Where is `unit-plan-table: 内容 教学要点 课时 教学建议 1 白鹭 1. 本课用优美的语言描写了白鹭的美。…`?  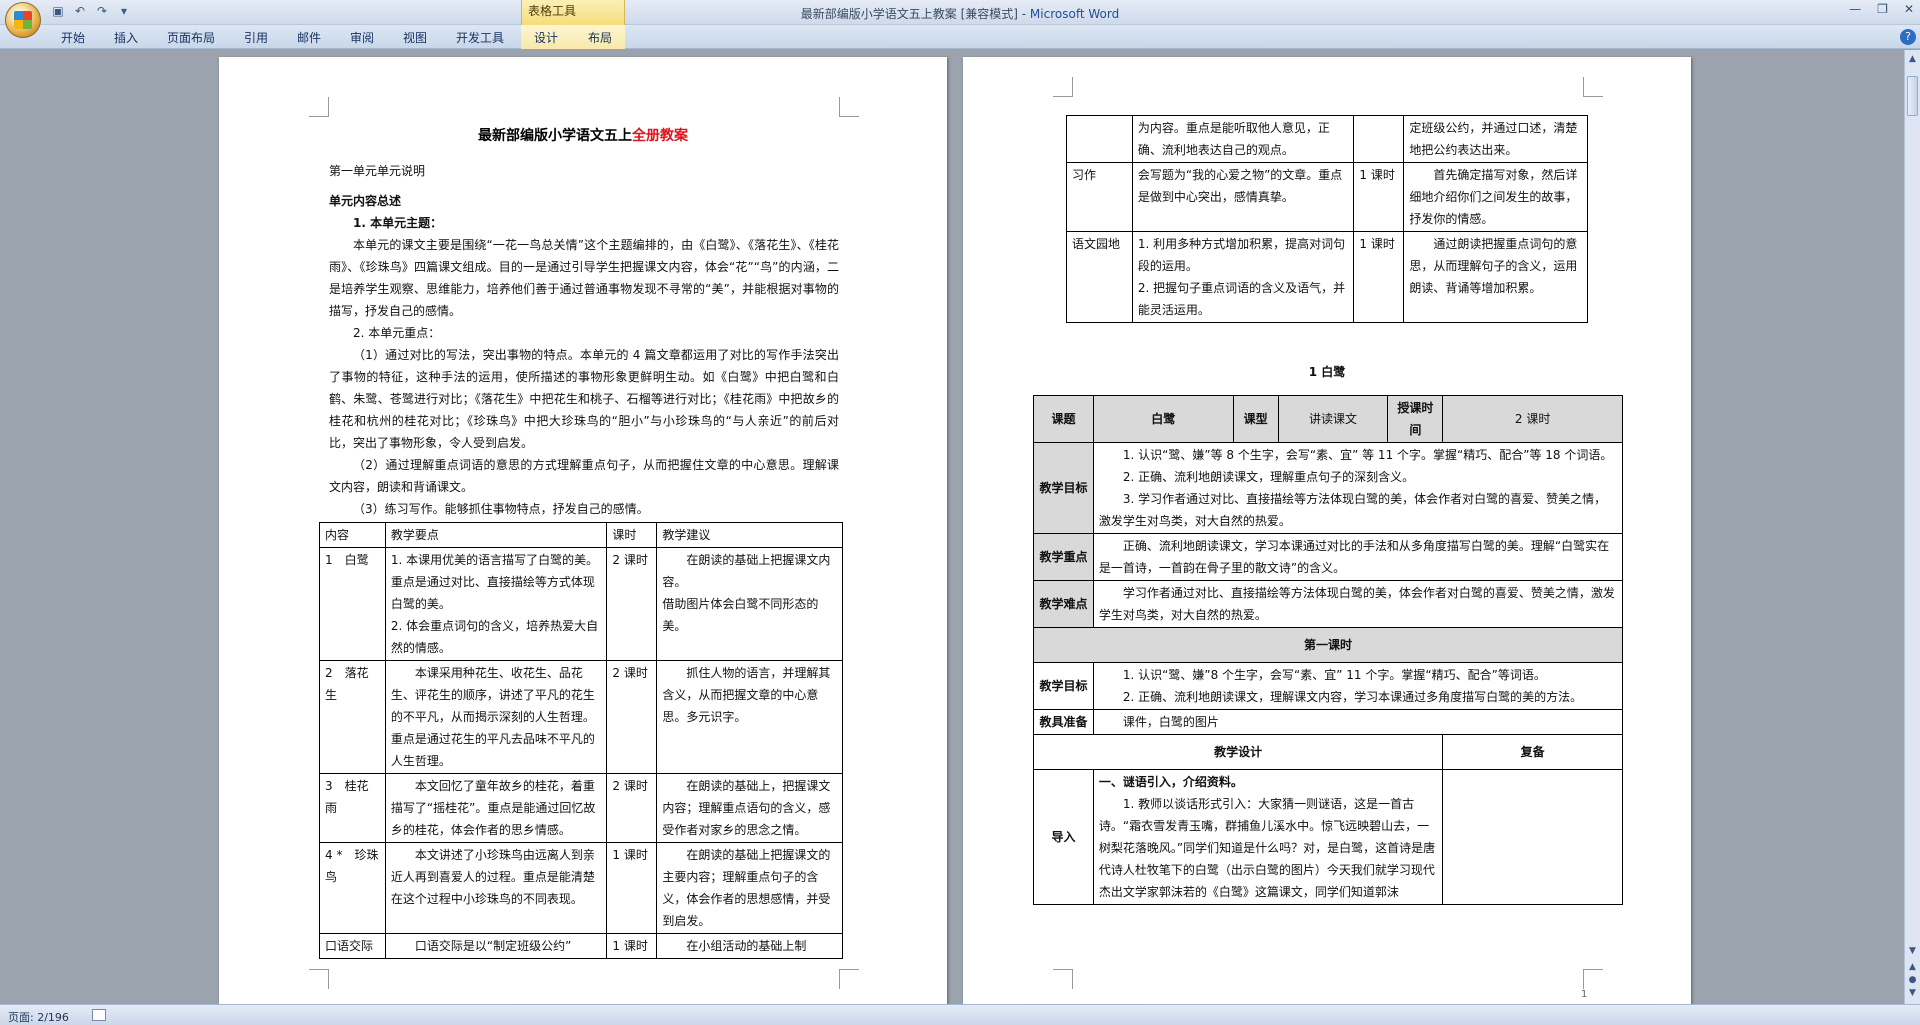 unit-plan-table: 内容 教学要点 课时 教学建议 1 白鹭 1. 本课用优美的语言描写了白鹭的美。… is located at coordinates (581, 740).